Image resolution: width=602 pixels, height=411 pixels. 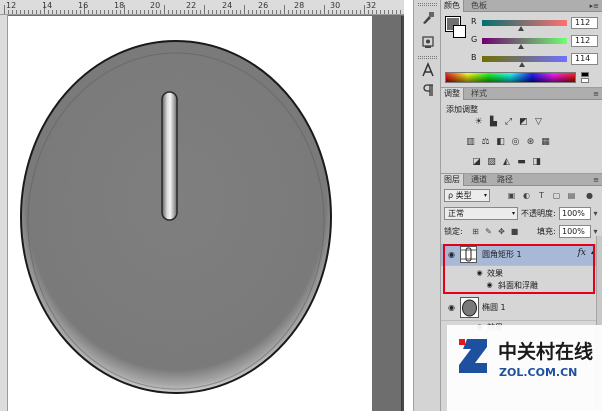 I want to click on threshold-icon: ◭, so click(x=506, y=162).